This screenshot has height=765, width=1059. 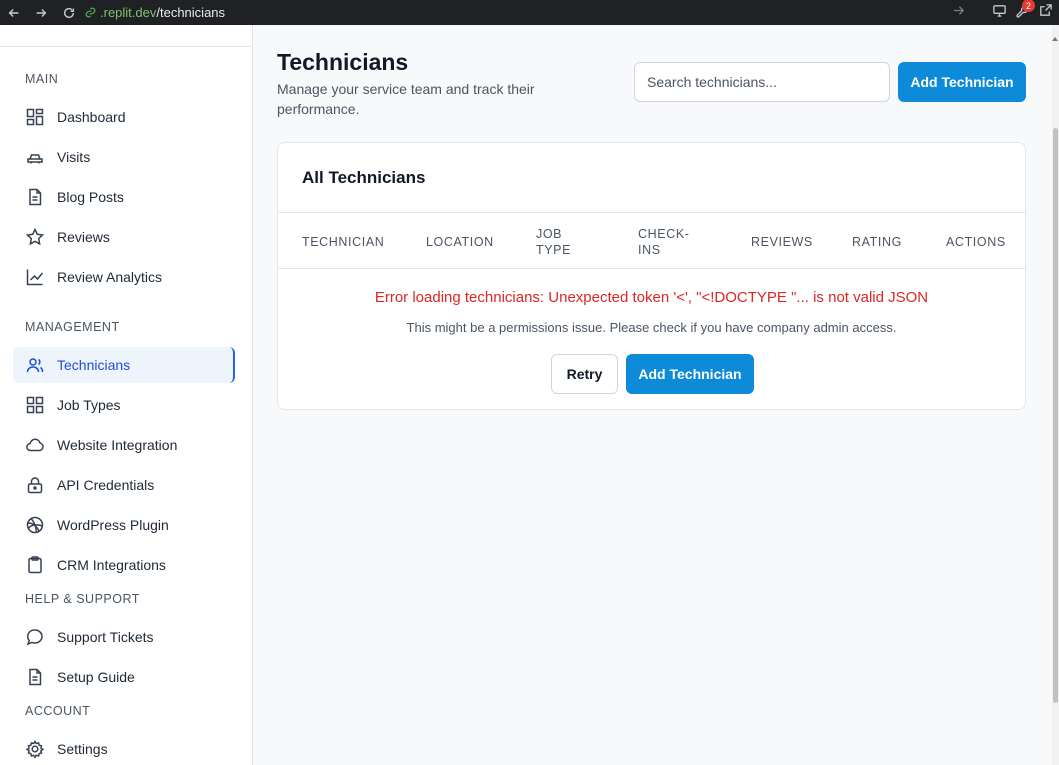 I want to click on car-icon, so click(x=35, y=157).